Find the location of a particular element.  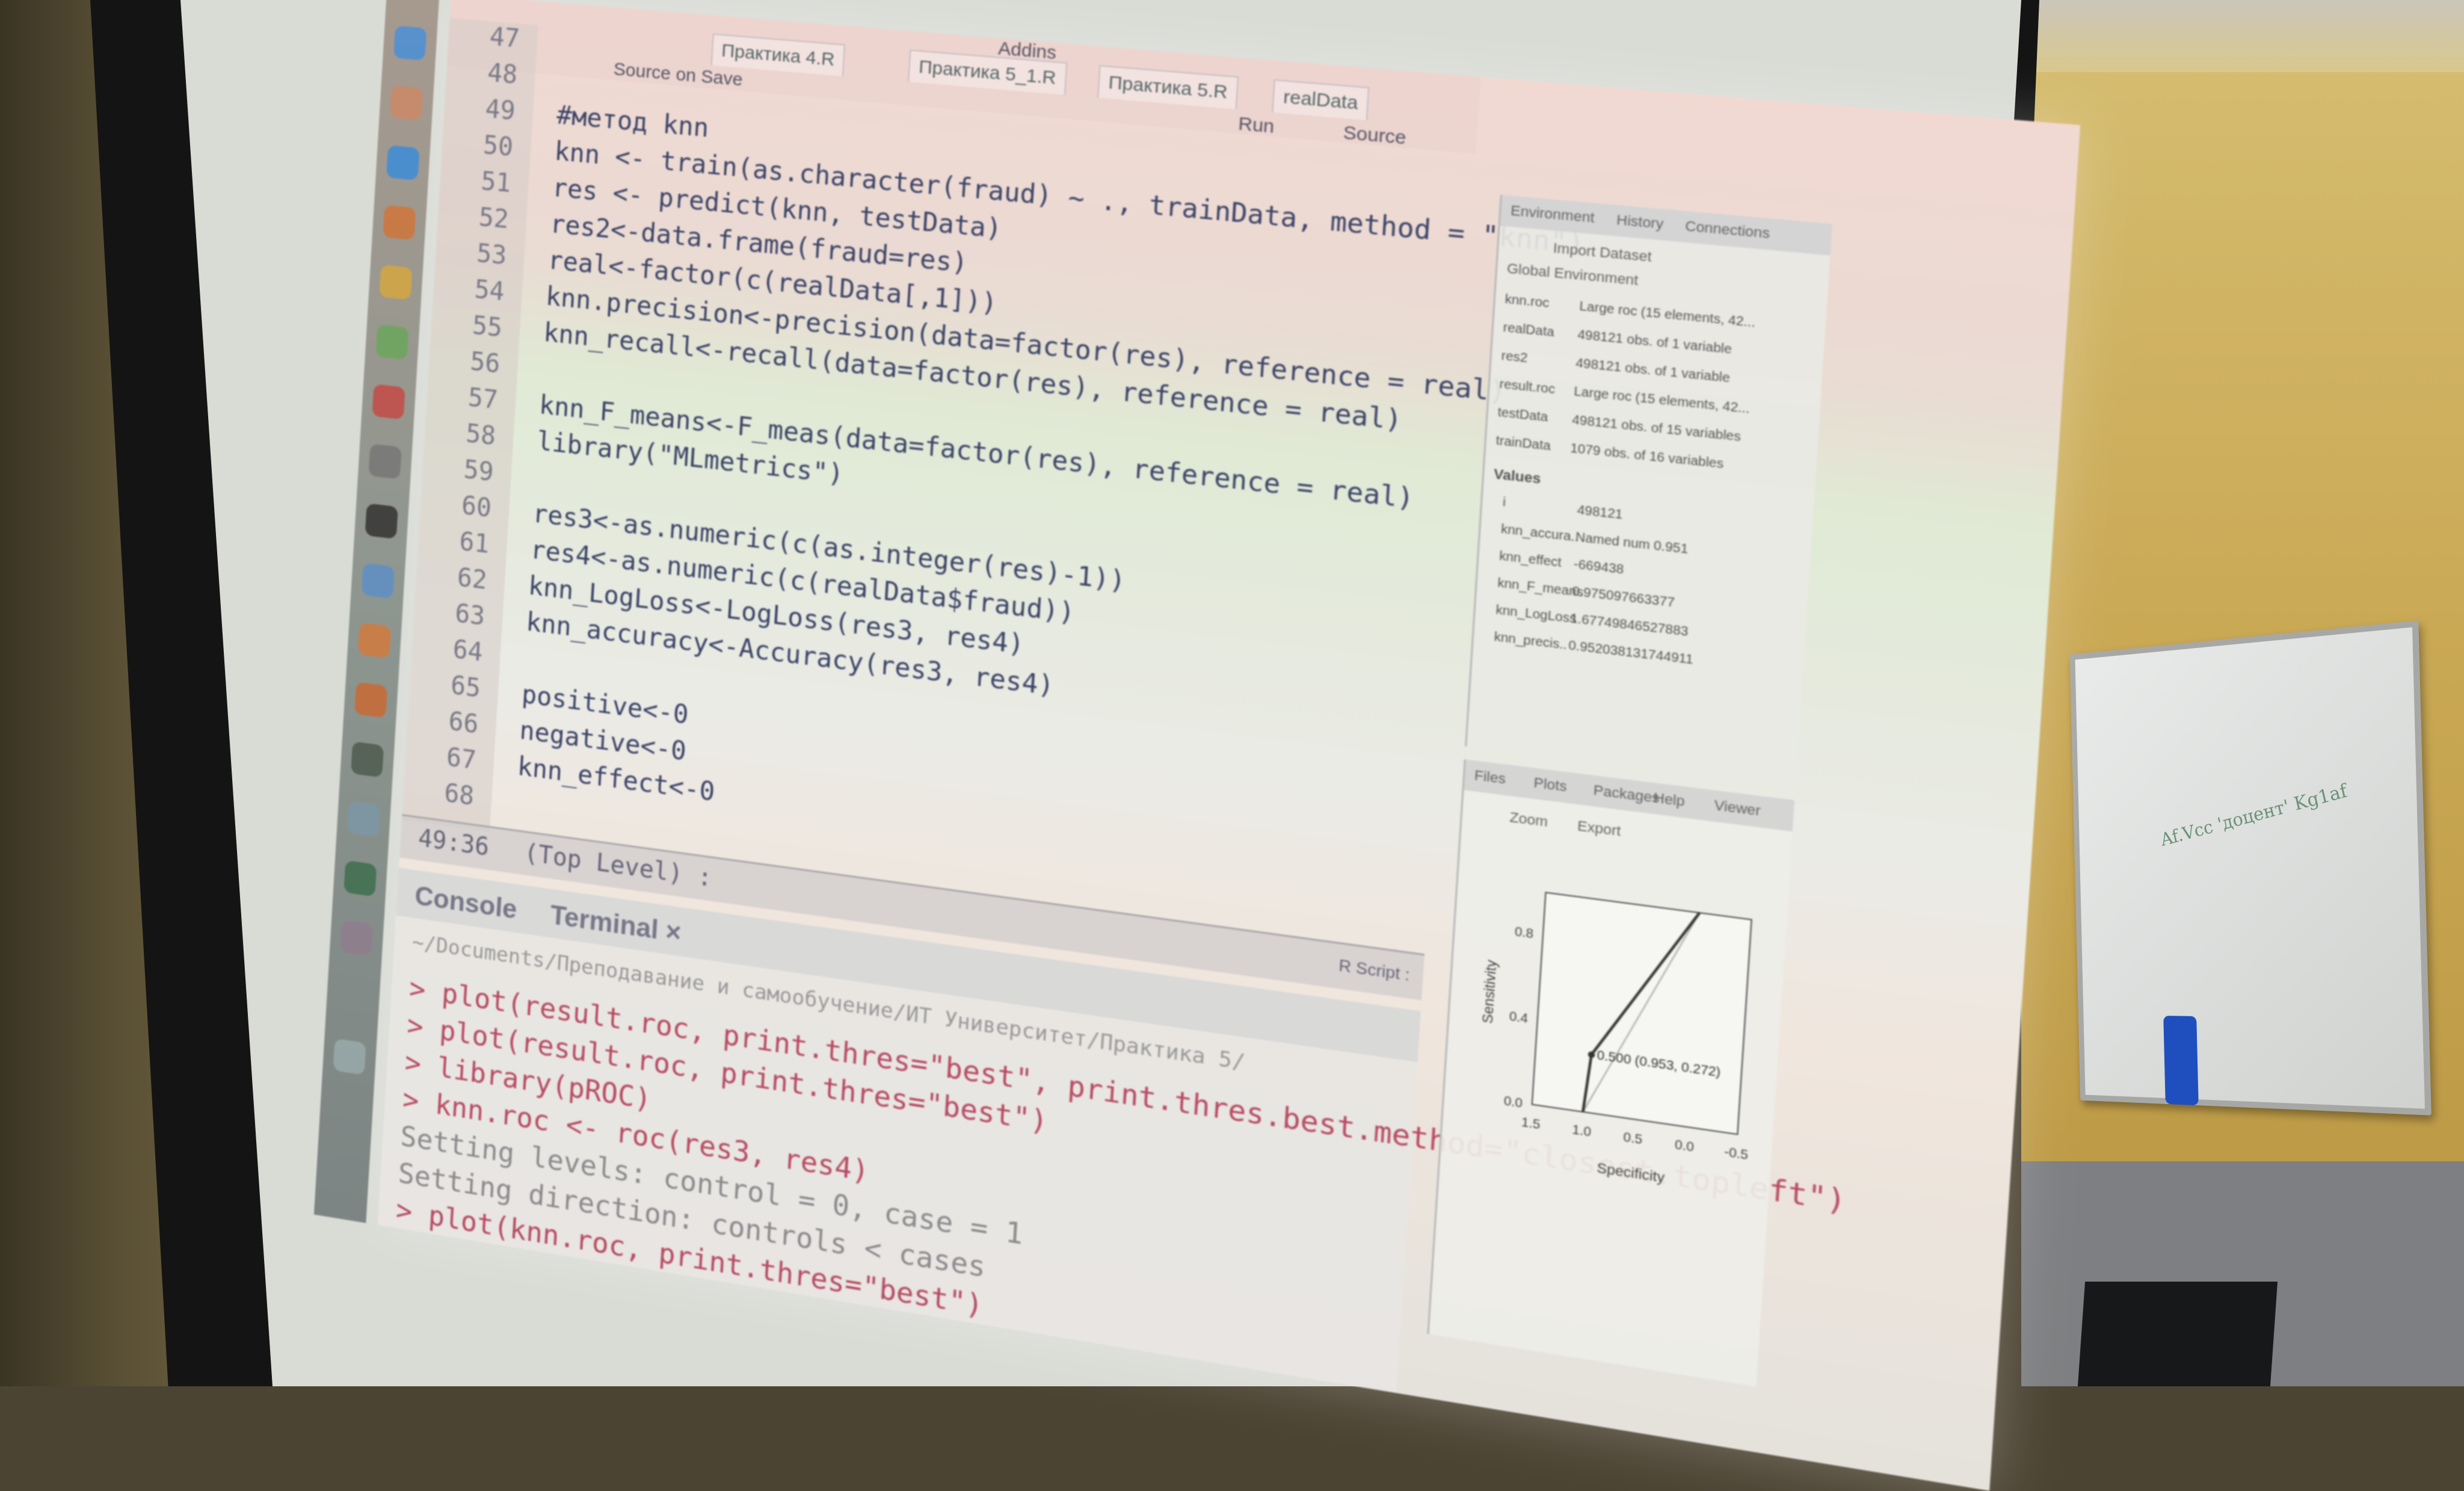

env-var-value: Named num 0.951 is located at coordinates (1632, 543).